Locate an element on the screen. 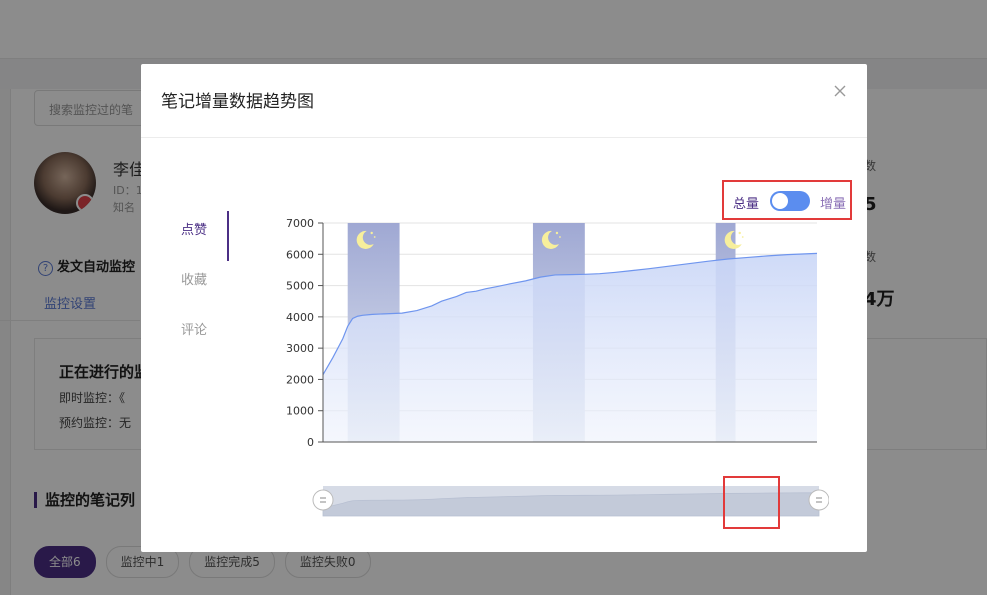 Image resolution: width=987 pixels, height=595 pixels. y-tick-label: 5000 is located at coordinates (300, 286).